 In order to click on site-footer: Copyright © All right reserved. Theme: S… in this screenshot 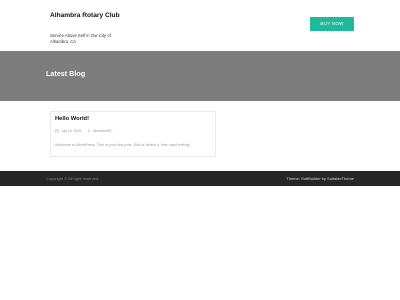, I will do `click(200, 178)`.